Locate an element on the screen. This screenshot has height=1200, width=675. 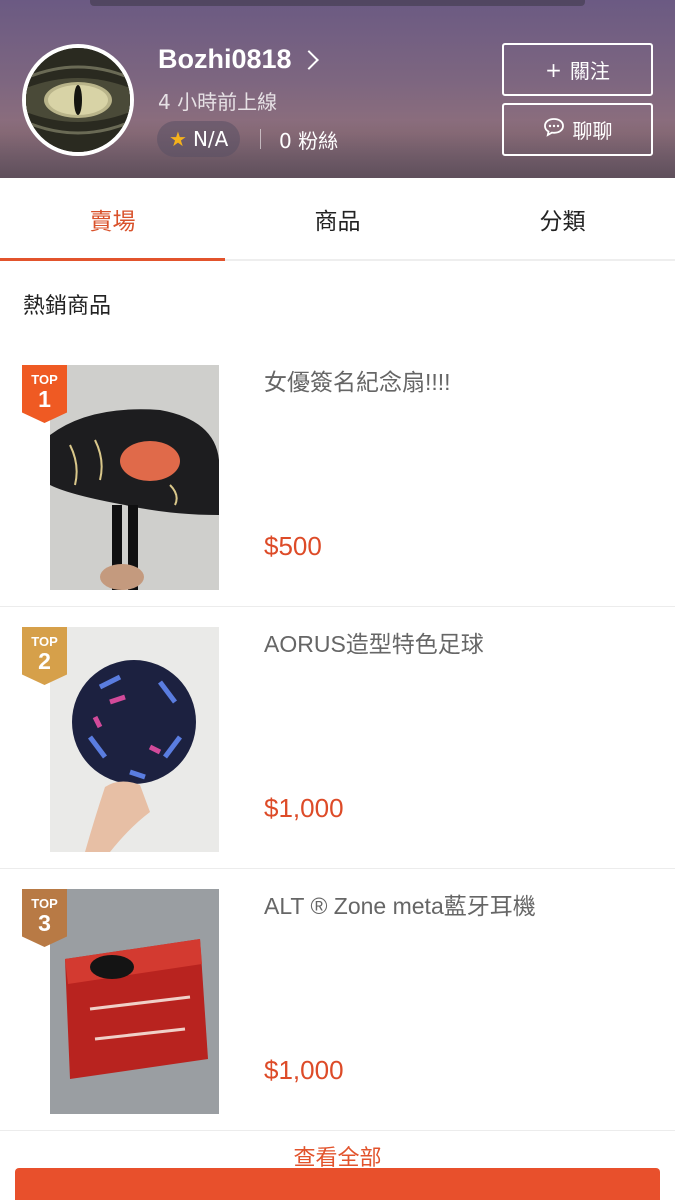
plus-icon: + is located at coordinates (553, 69).